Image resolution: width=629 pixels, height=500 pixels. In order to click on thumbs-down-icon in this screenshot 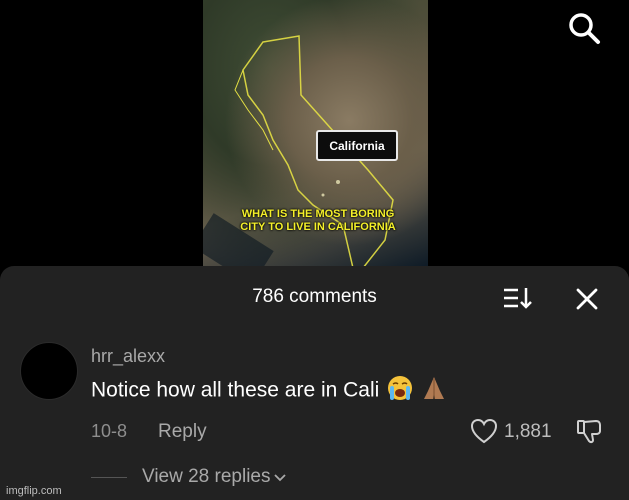, I will do `click(590, 431)`.